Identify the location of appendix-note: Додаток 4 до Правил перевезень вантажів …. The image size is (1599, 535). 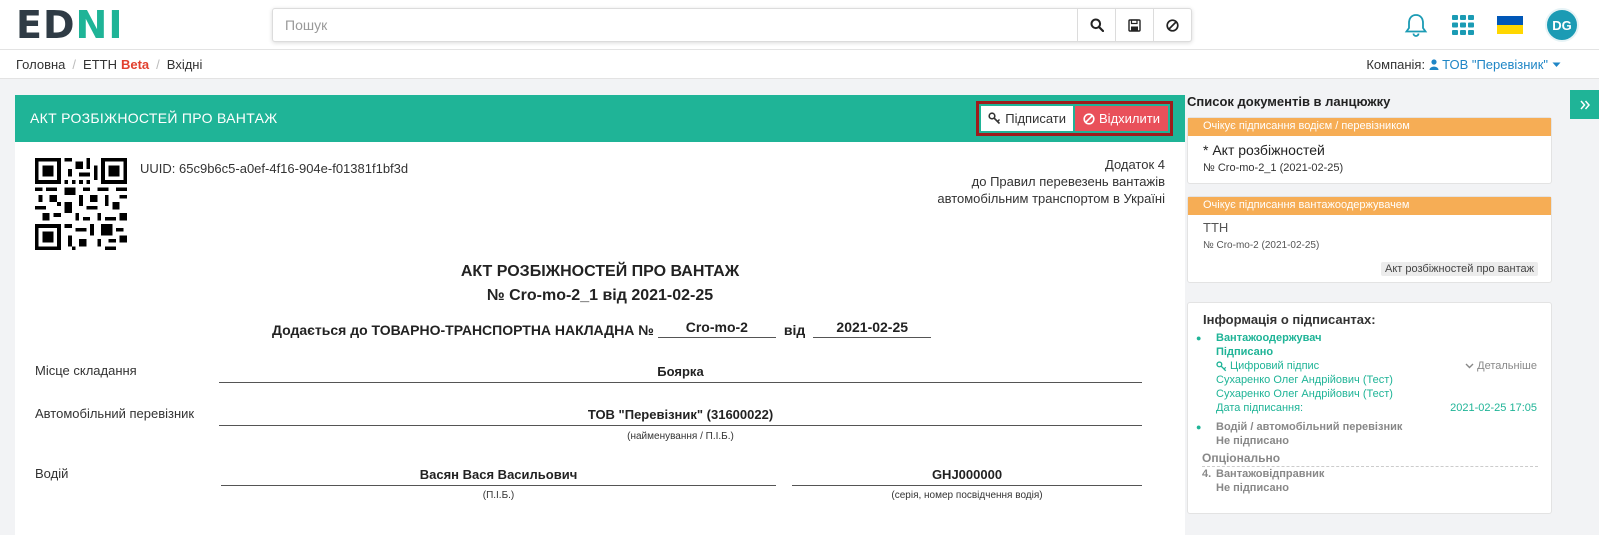
(1051, 181).